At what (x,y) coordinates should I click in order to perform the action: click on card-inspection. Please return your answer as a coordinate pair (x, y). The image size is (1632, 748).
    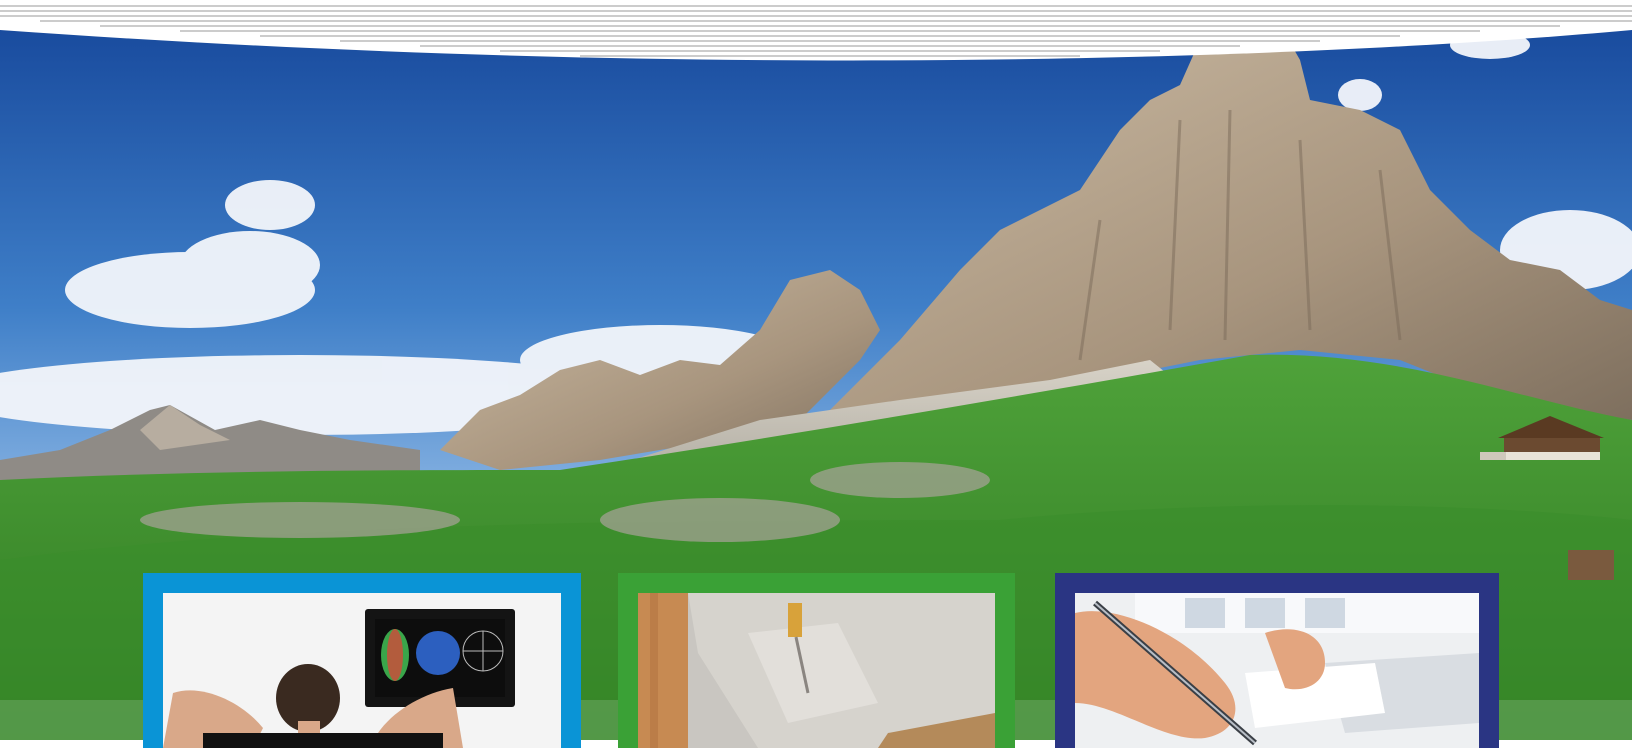
    Looking at the image, I should click on (816, 660).